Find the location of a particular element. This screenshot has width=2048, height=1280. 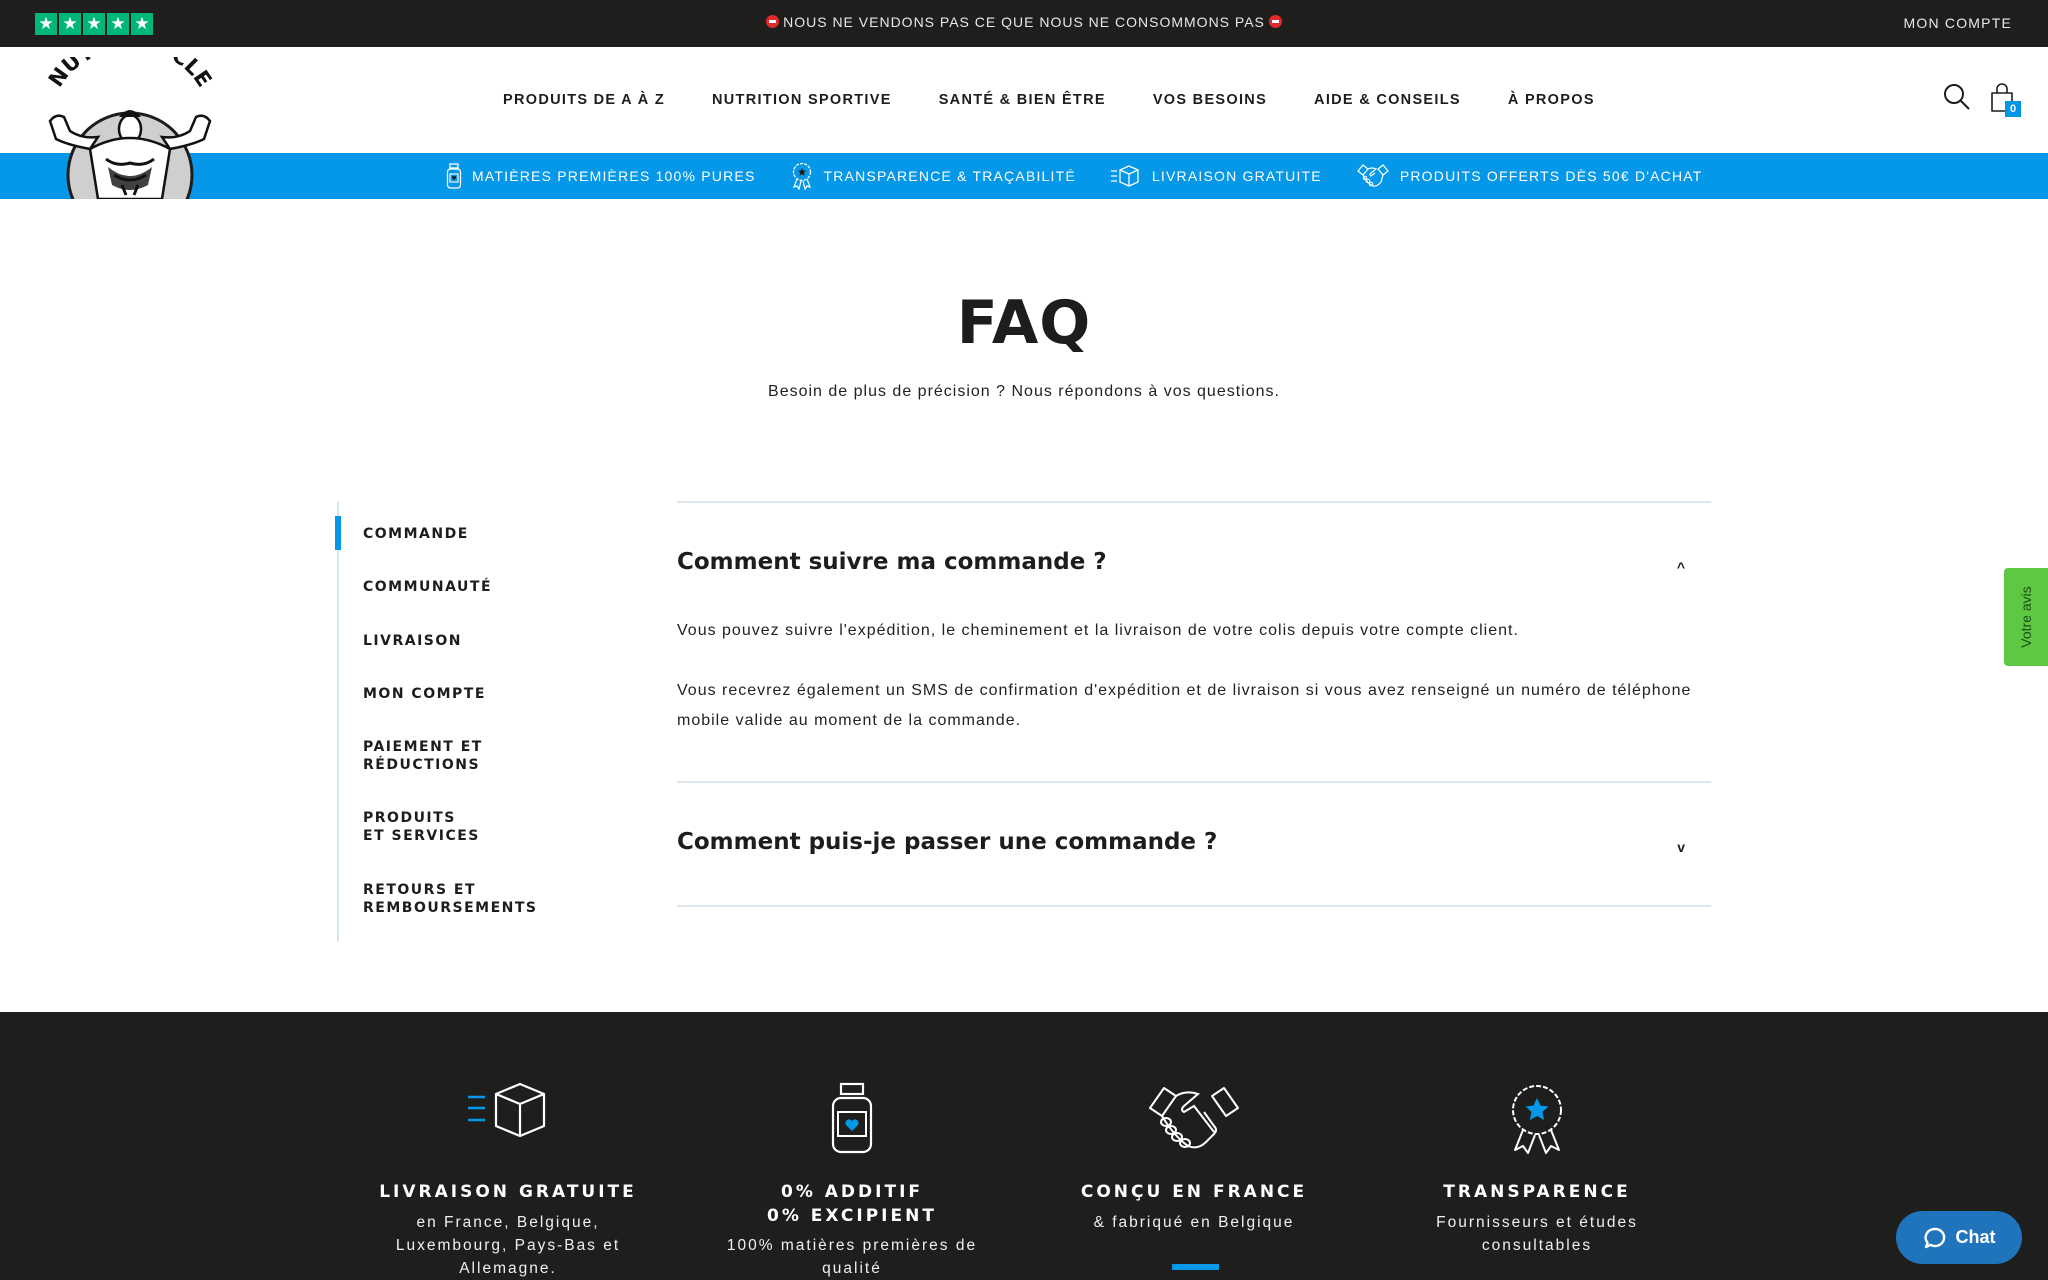

svg-text: NUTRIMUSCLE is located at coordinates (130, 74).